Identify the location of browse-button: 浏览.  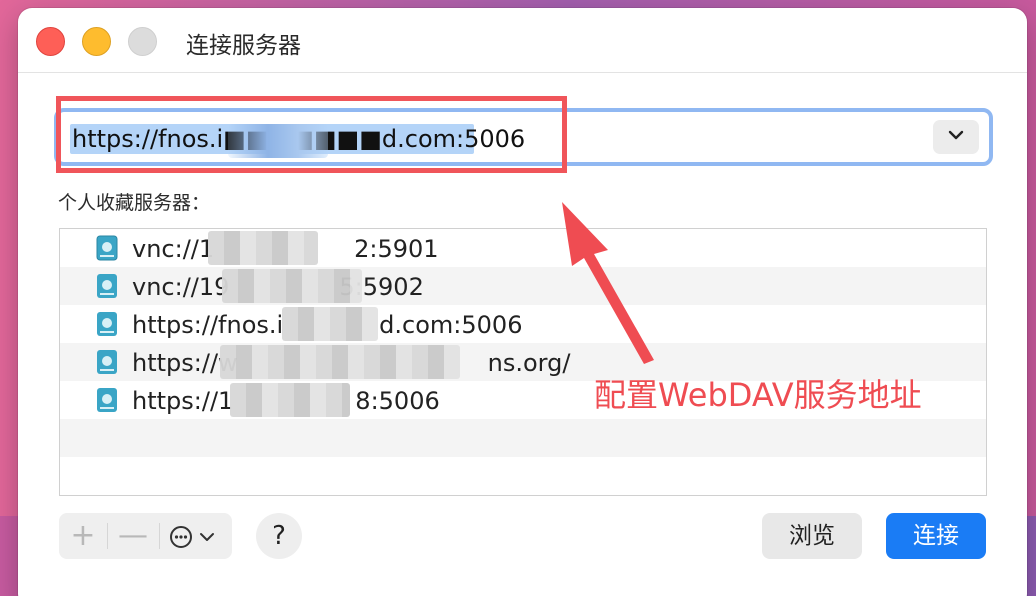
(812, 536).